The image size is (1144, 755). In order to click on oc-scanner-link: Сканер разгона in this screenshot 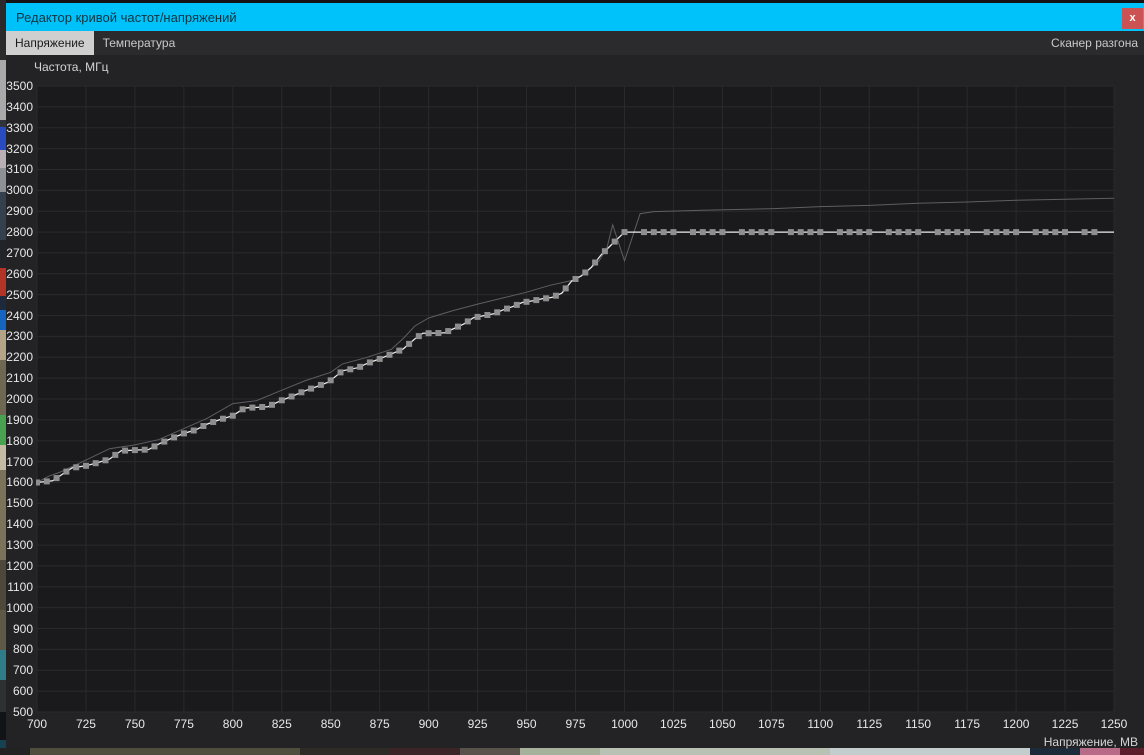, I will do `click(1094, 43)`.